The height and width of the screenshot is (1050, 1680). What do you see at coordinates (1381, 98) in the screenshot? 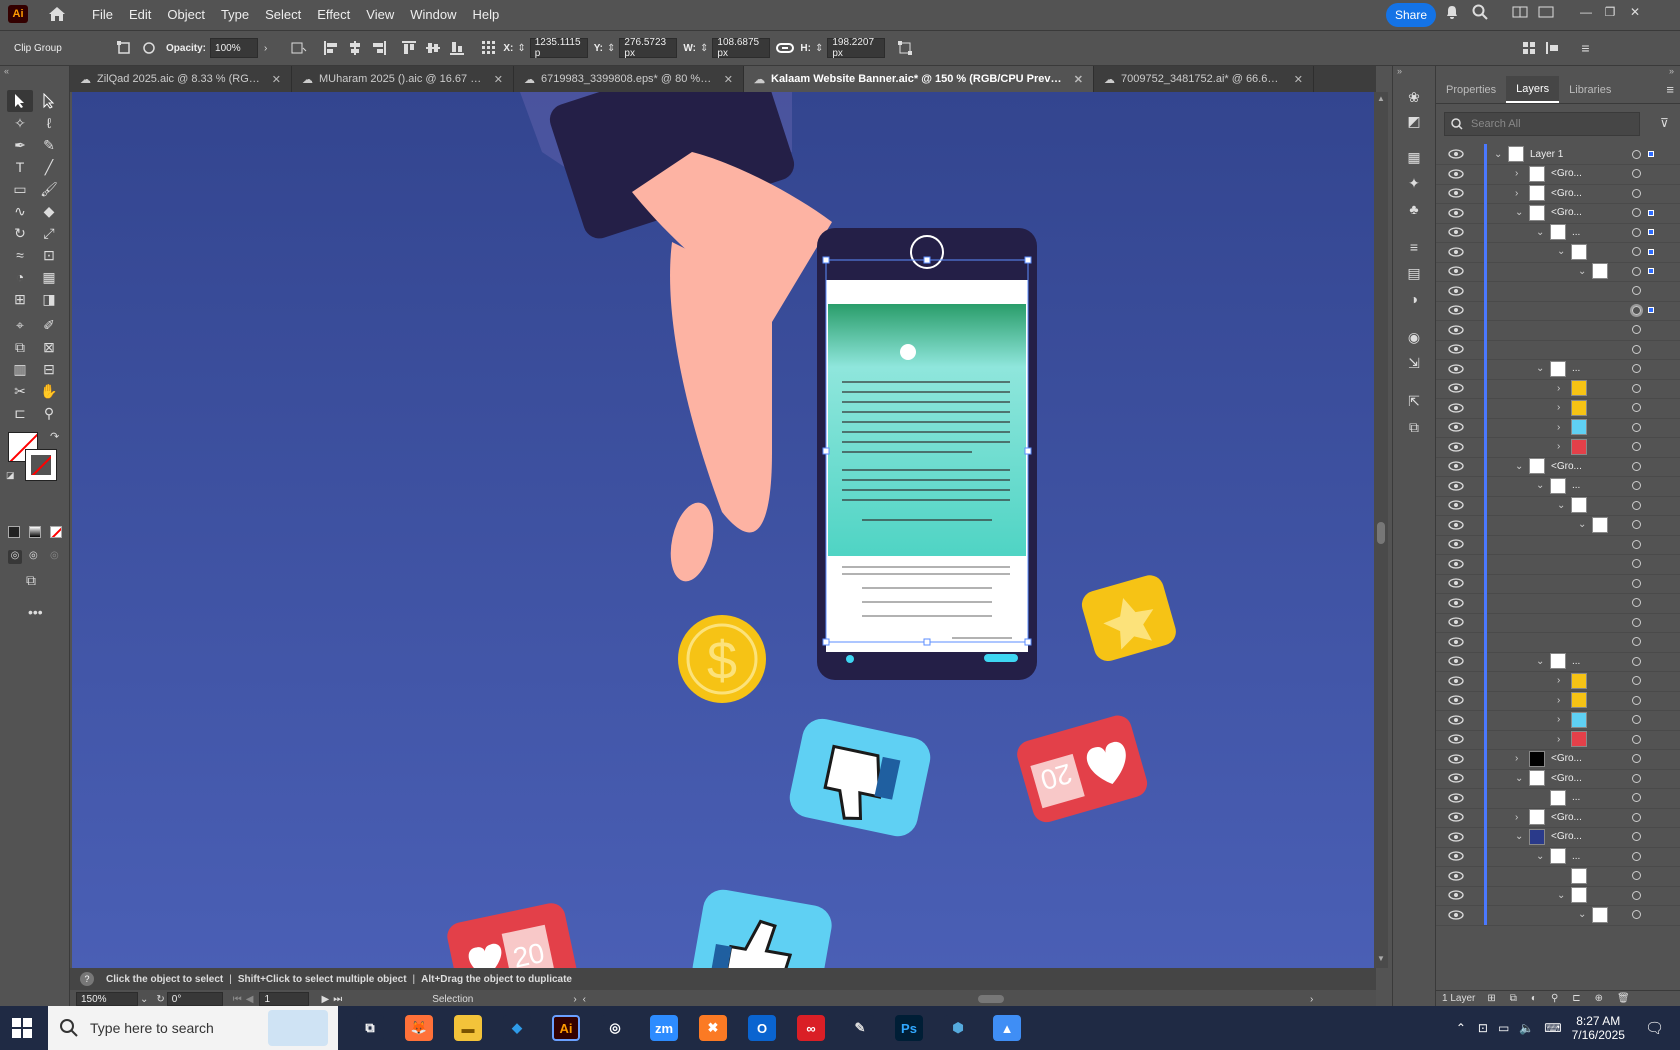
I see `scroll-up-arrow-icon: ▲` at bounding box center [1381, 98].